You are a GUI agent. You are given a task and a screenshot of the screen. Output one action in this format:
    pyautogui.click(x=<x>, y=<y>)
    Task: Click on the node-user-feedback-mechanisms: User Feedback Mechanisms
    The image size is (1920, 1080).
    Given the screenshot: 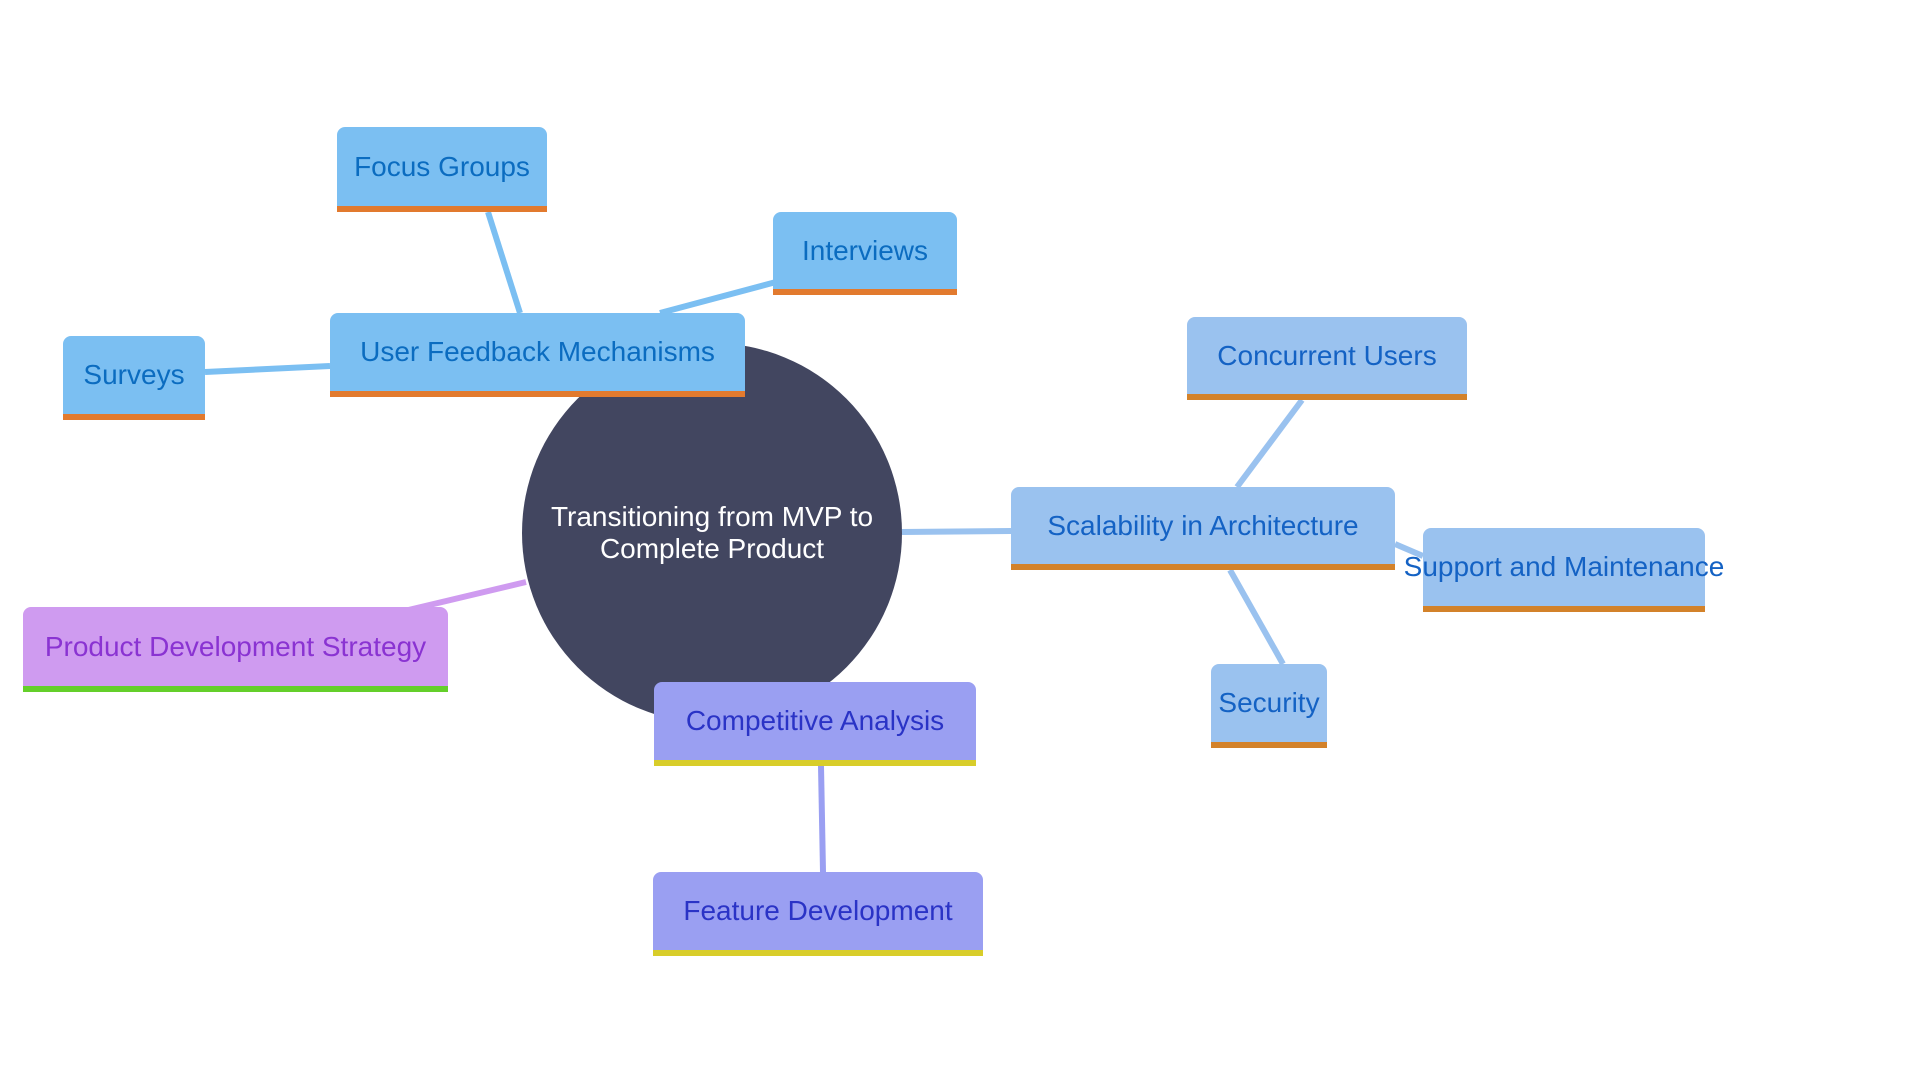 What is the action you would take?
    pyautogui.click(x=537, y=355)
    